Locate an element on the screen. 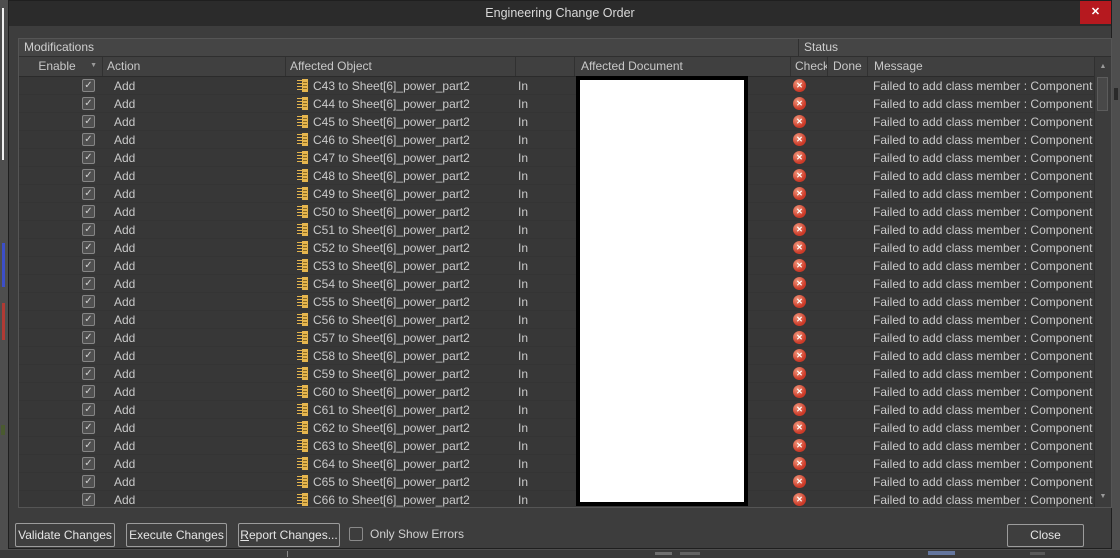  close-button: Close is located at coordinates (1045, 535).